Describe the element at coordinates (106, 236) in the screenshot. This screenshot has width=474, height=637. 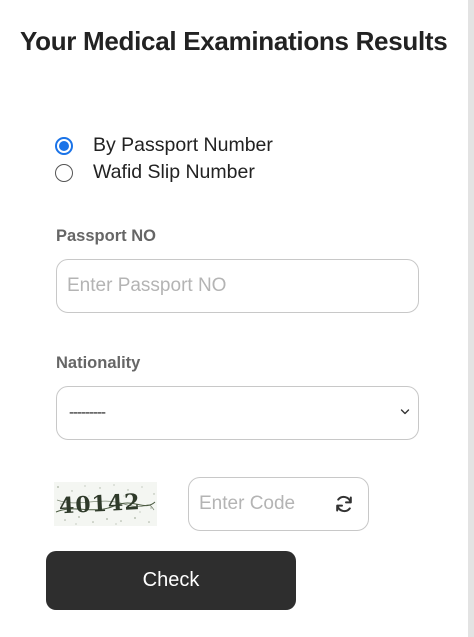
I see `passport-label: Passport NO` at that location.